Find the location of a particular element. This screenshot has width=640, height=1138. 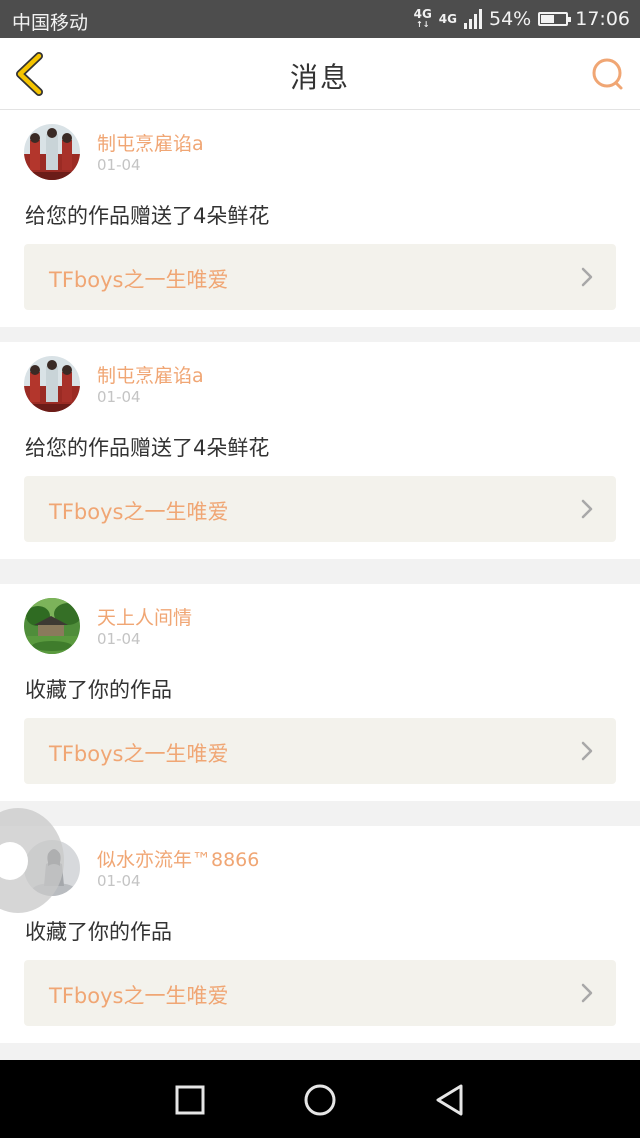

username: 似水亦流年™8866 is located at coordinates (178, 858).